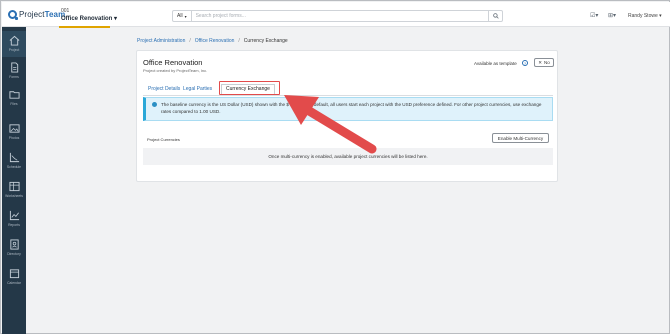  What do you see at coordinates (14, 215) in the screenshot?
I see `chart-icon` at bounding box center [14, 215].